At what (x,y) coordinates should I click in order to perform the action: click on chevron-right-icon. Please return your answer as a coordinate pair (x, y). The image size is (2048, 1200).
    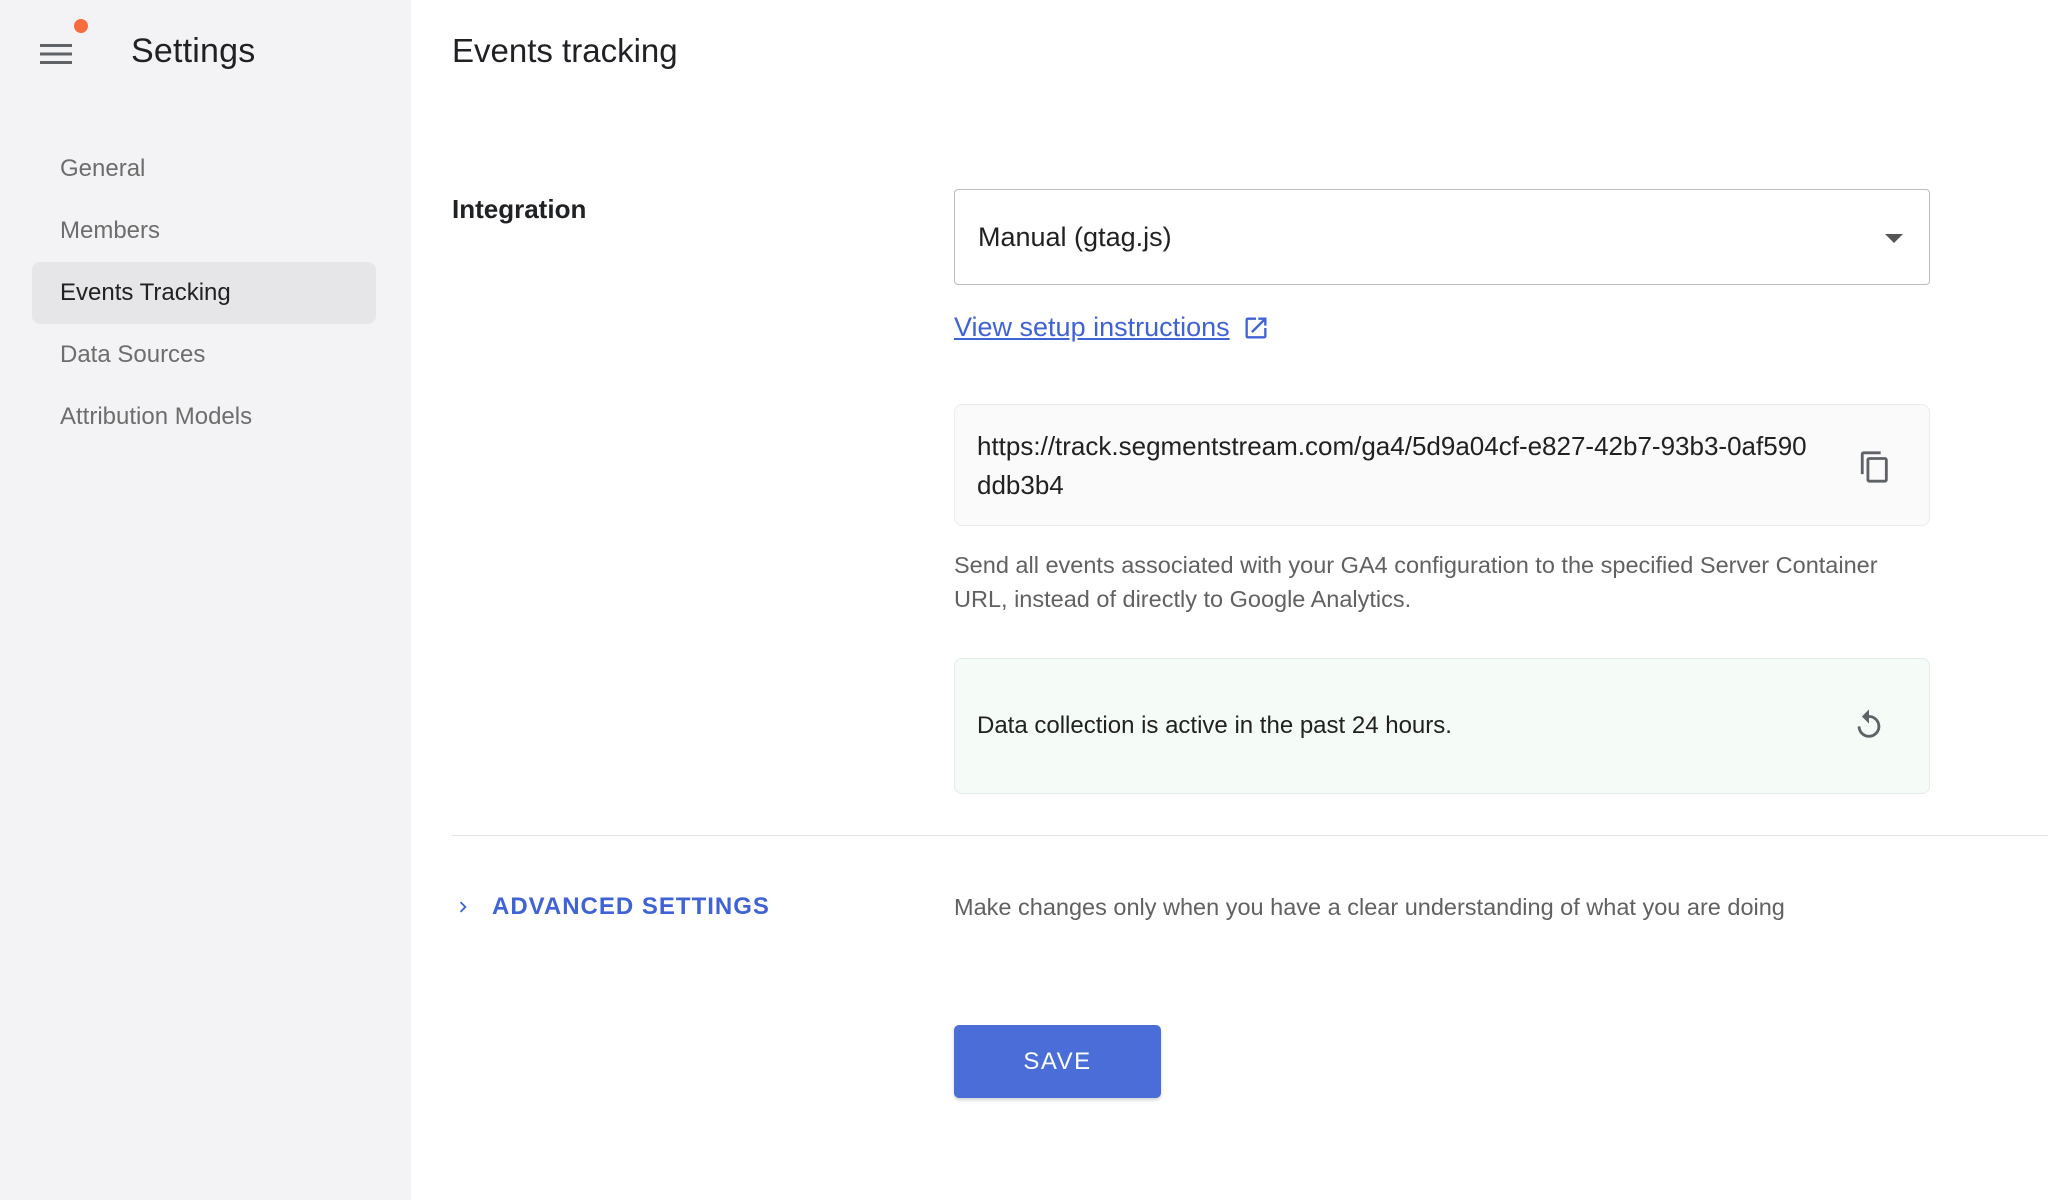
    Looking at the image, I should click on (463, 907).